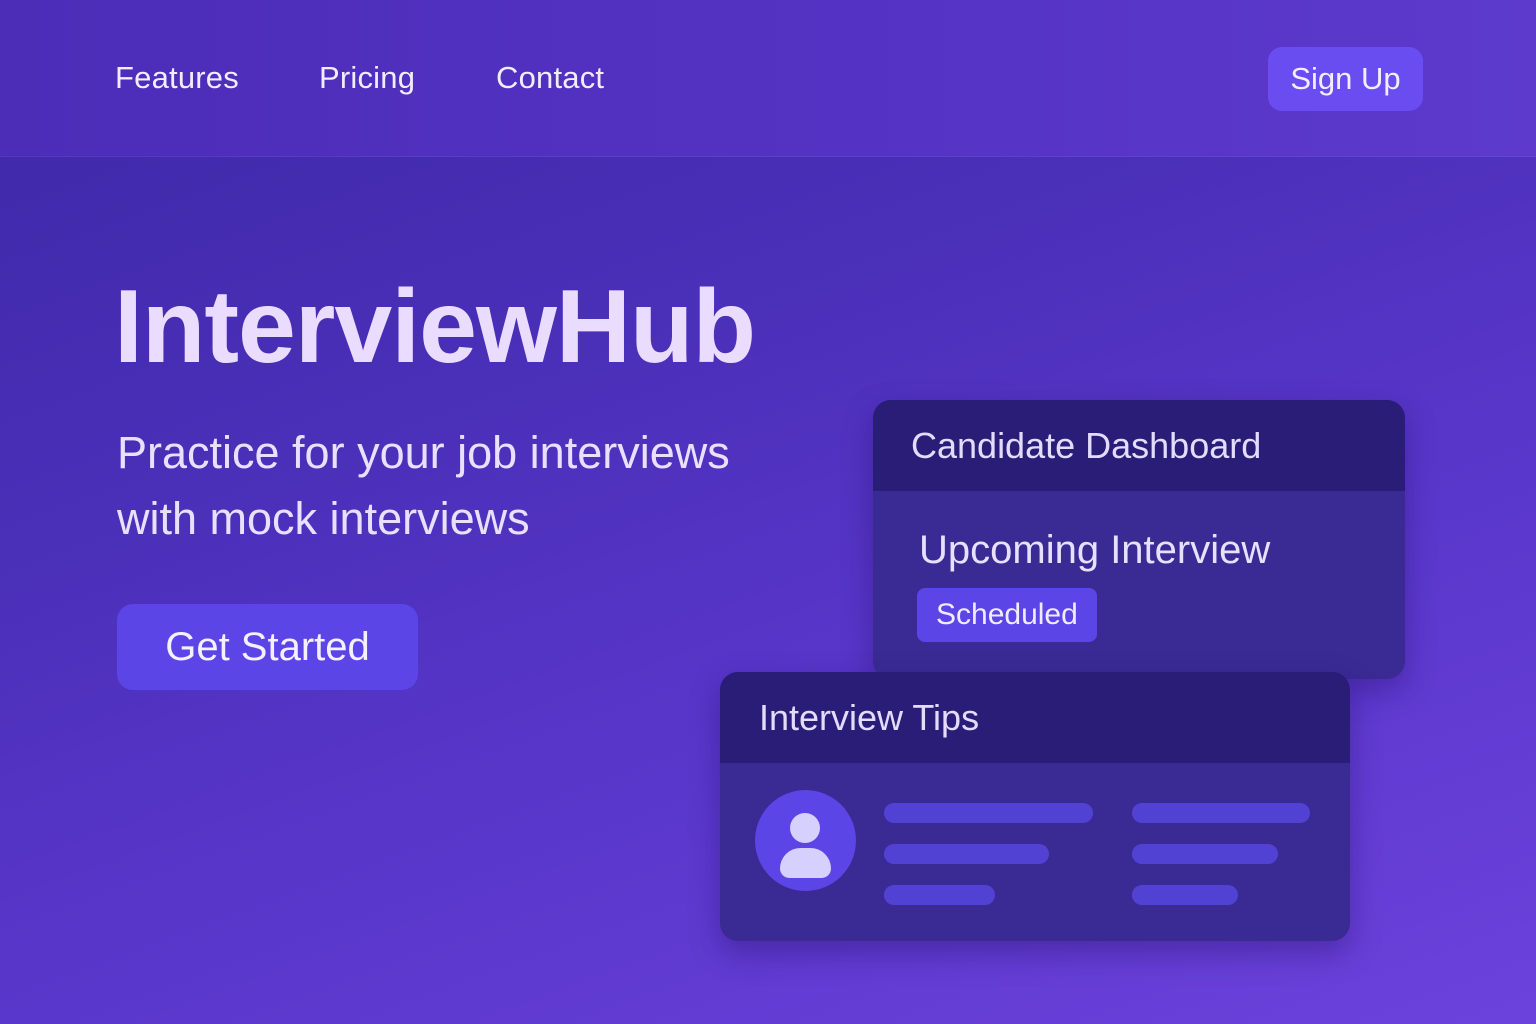 The width and height of the screenshot is (1536, 1024). I want to click on sign-up-button: Sign Up, so click(1345, 79).